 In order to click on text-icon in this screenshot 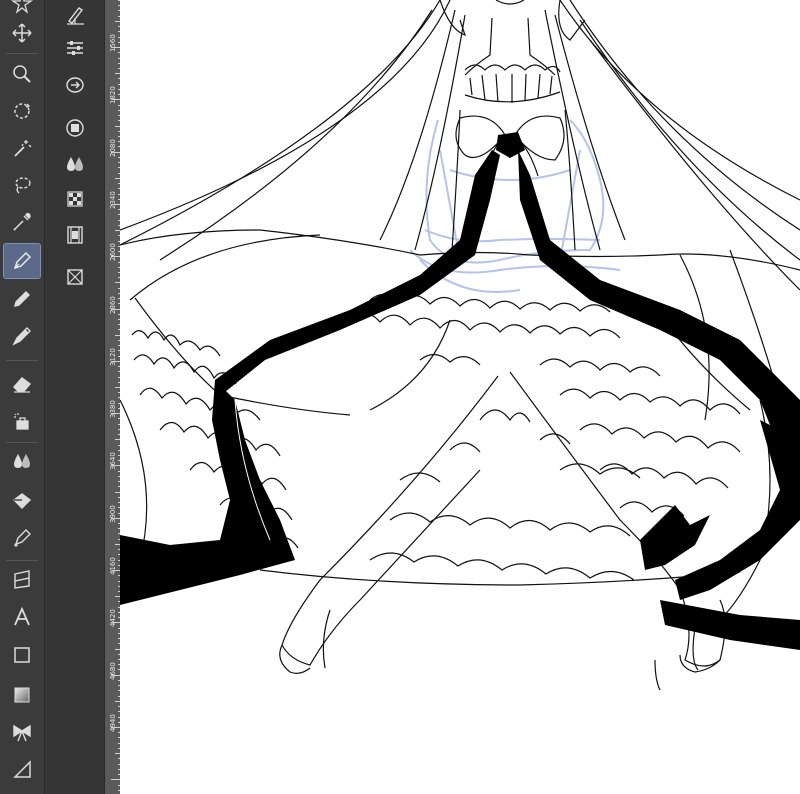, I will do `click(22, 616)`.